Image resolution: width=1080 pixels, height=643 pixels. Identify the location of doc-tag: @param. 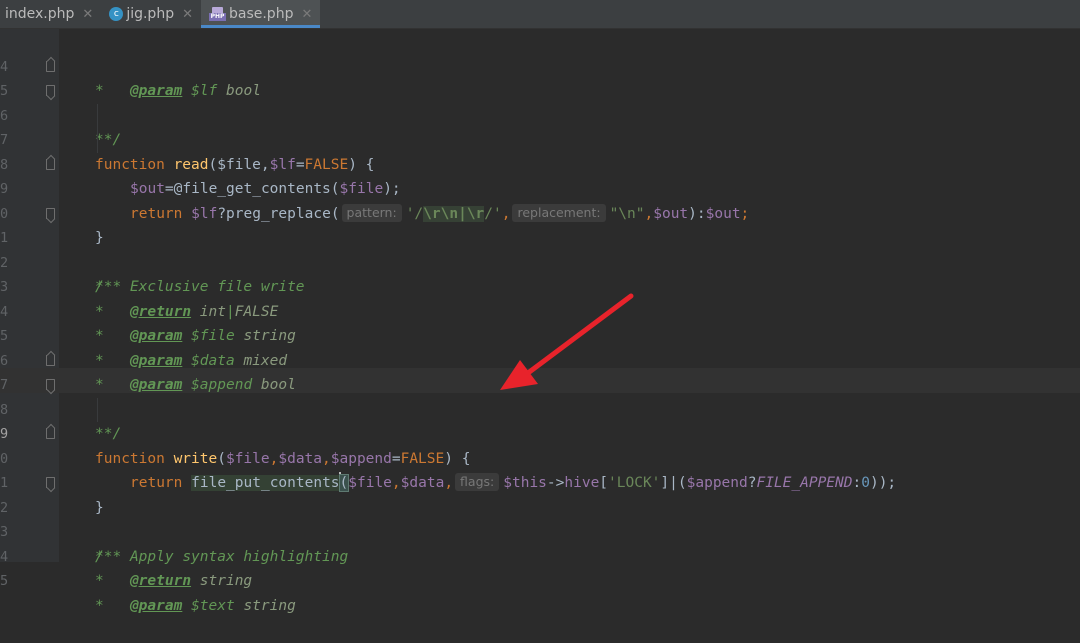
(156, 605).